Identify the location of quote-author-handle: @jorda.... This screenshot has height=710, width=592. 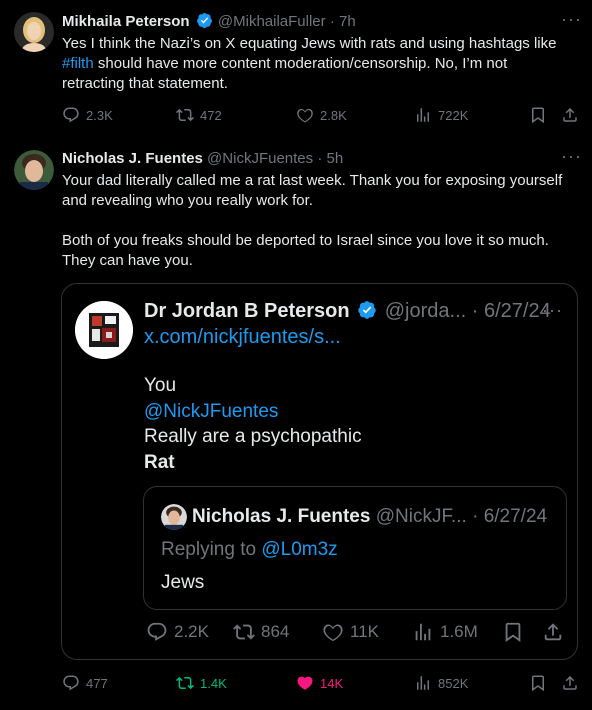
(425, 311).